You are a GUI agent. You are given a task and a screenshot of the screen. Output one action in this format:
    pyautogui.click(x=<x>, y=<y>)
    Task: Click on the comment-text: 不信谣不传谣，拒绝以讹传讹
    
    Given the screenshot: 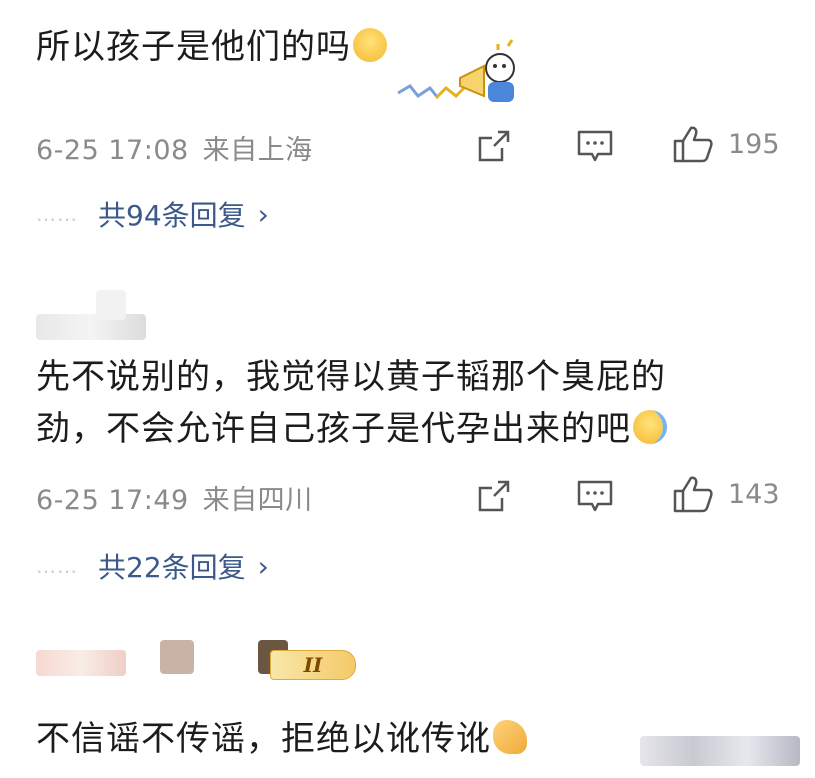 What is the action you would take?
    pyautogui.click(x=281, y=739)
    